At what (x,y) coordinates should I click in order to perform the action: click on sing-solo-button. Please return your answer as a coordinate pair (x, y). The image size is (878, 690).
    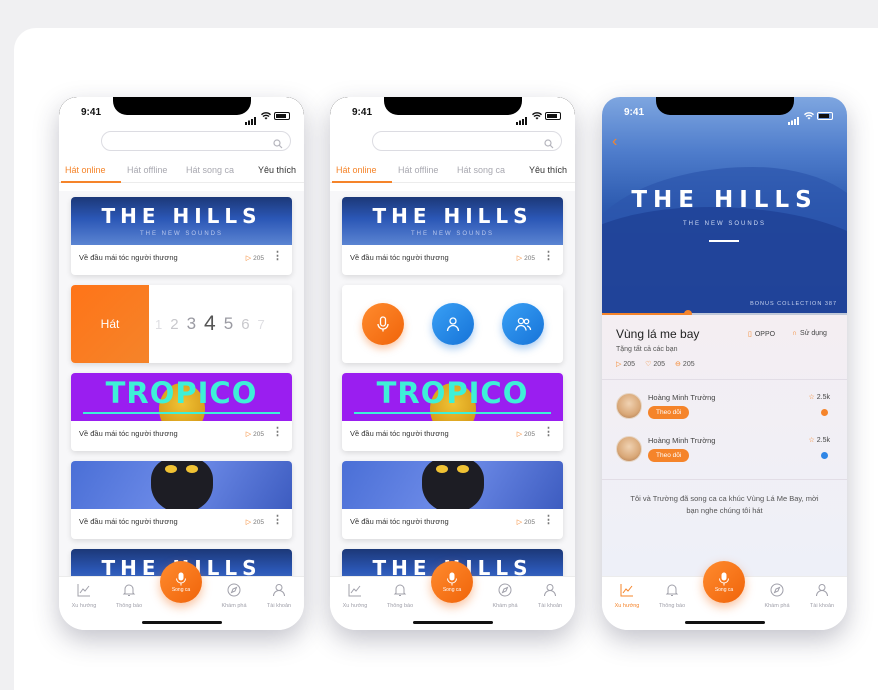
    Looking at the image, I should click on (383, 324).